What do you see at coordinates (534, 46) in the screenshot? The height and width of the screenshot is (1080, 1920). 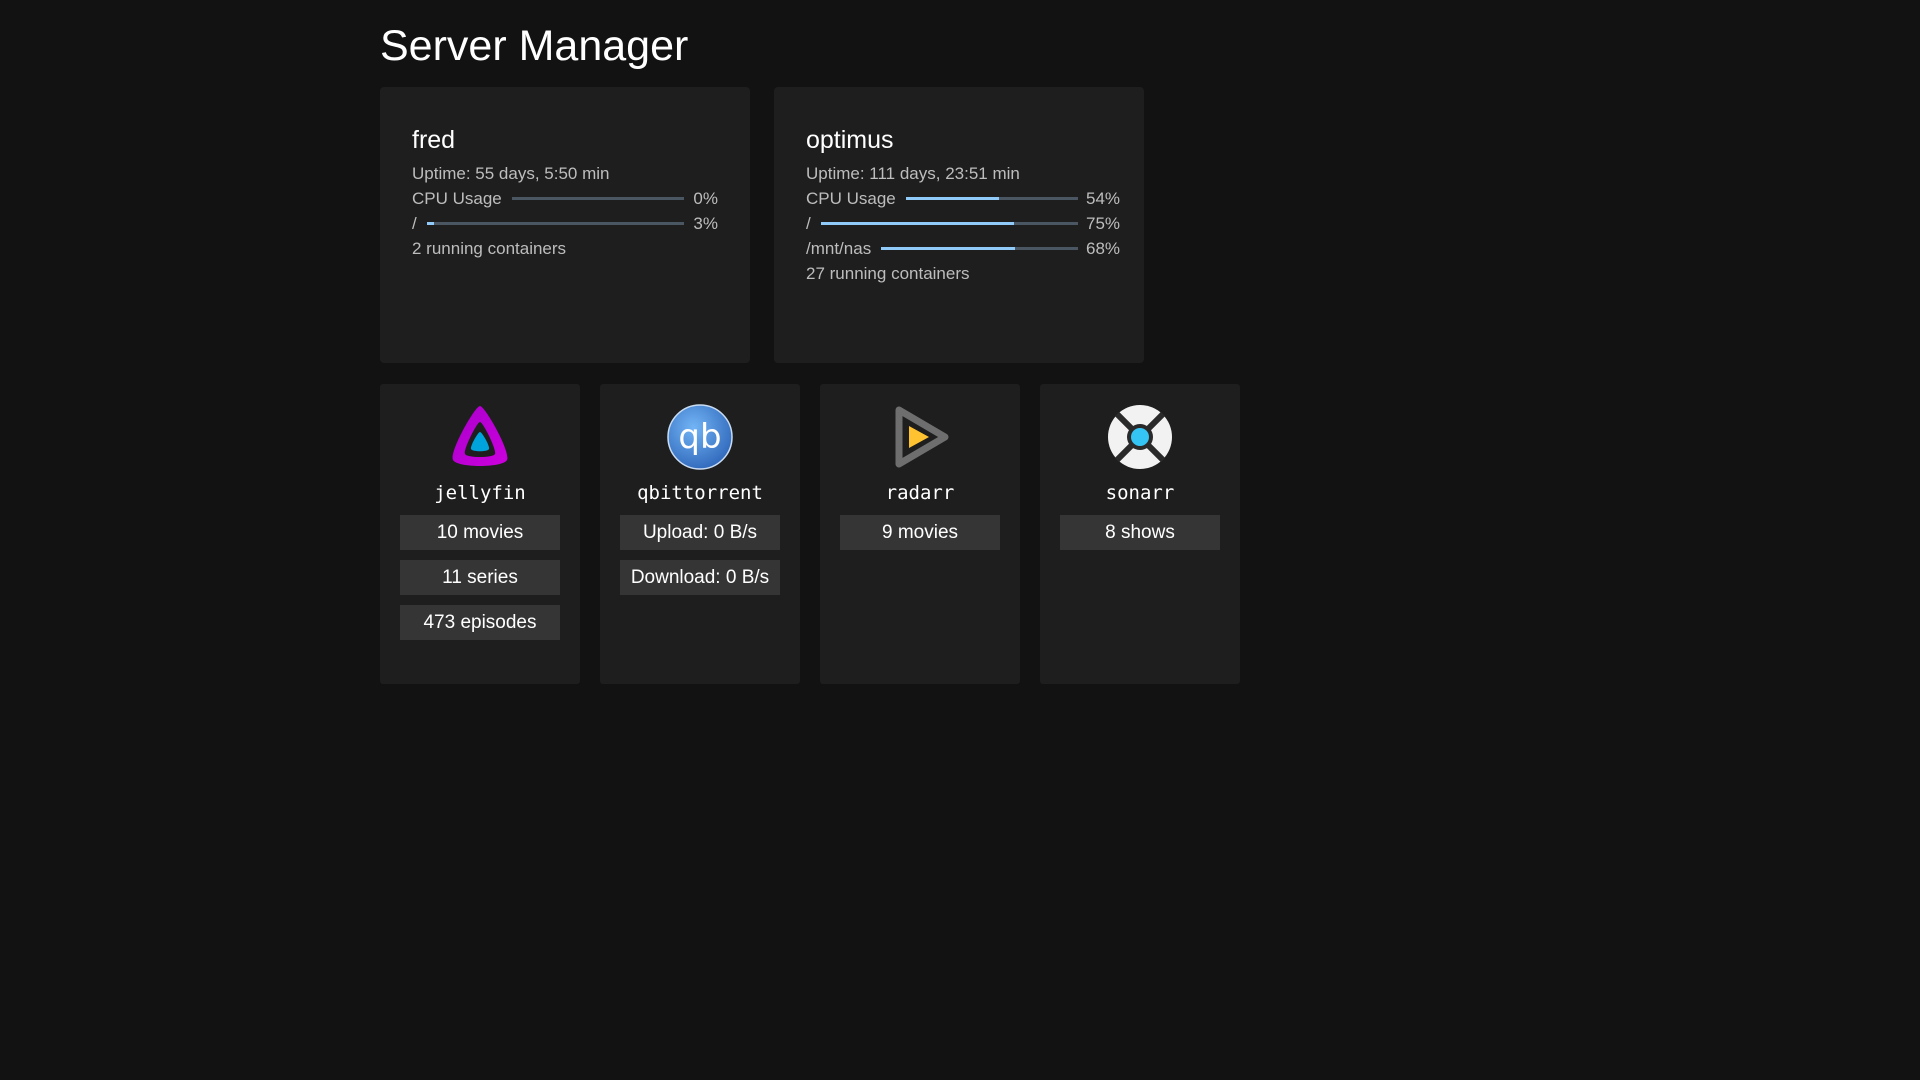 I see `page-title: Server Manager` at bounding box center [534, 46].